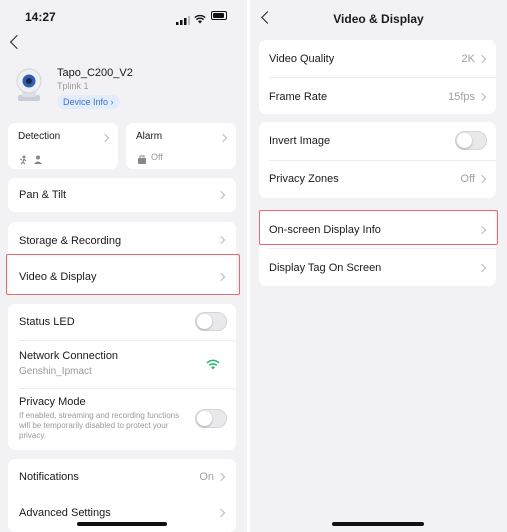  Describe the element at coordinates (73, 86) in the screenshot. I see `device-model: Tplink 1` at that location.